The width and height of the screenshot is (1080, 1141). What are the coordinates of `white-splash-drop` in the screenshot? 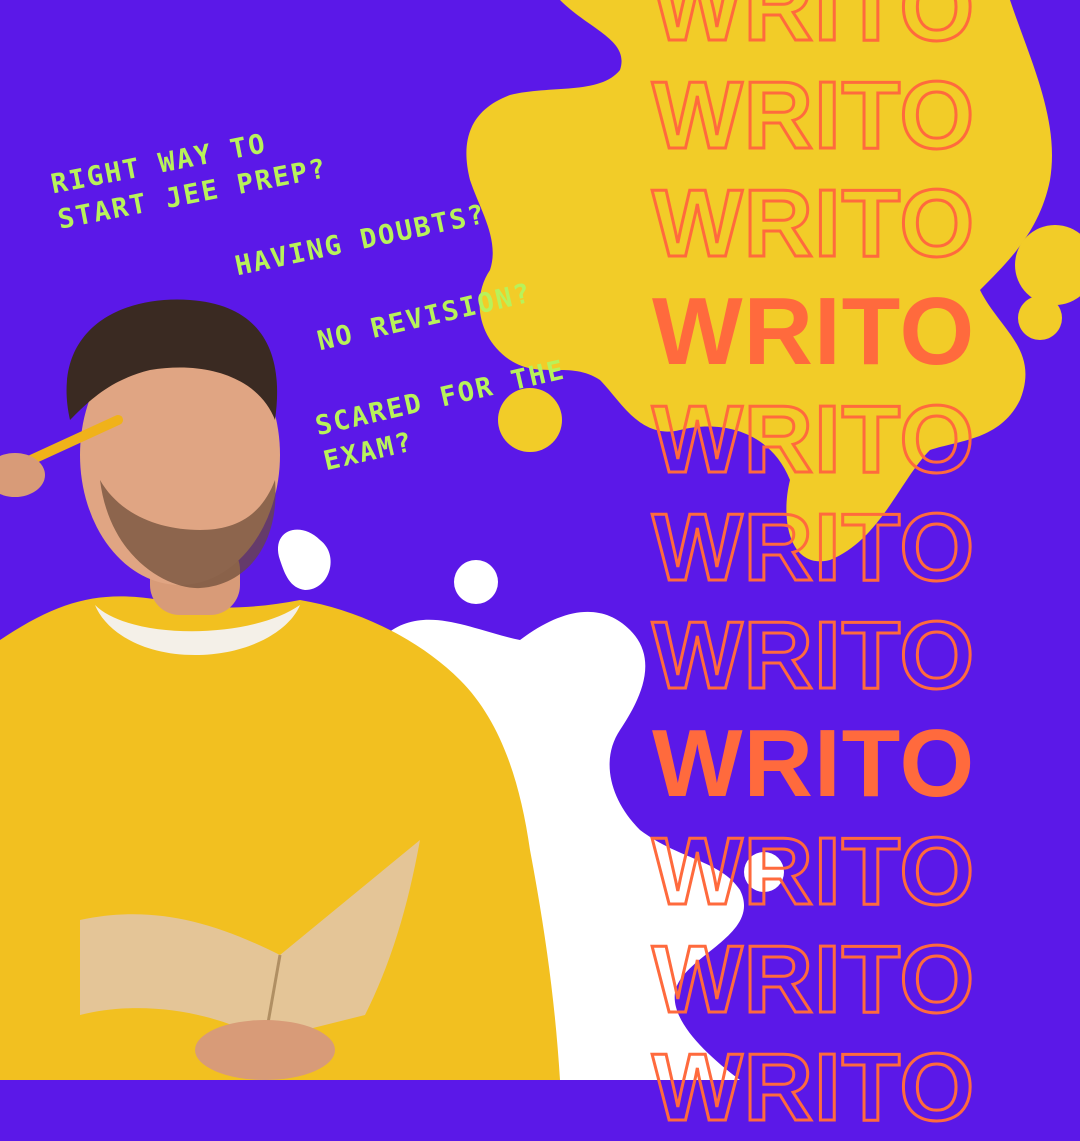 It's located at (476, 582).